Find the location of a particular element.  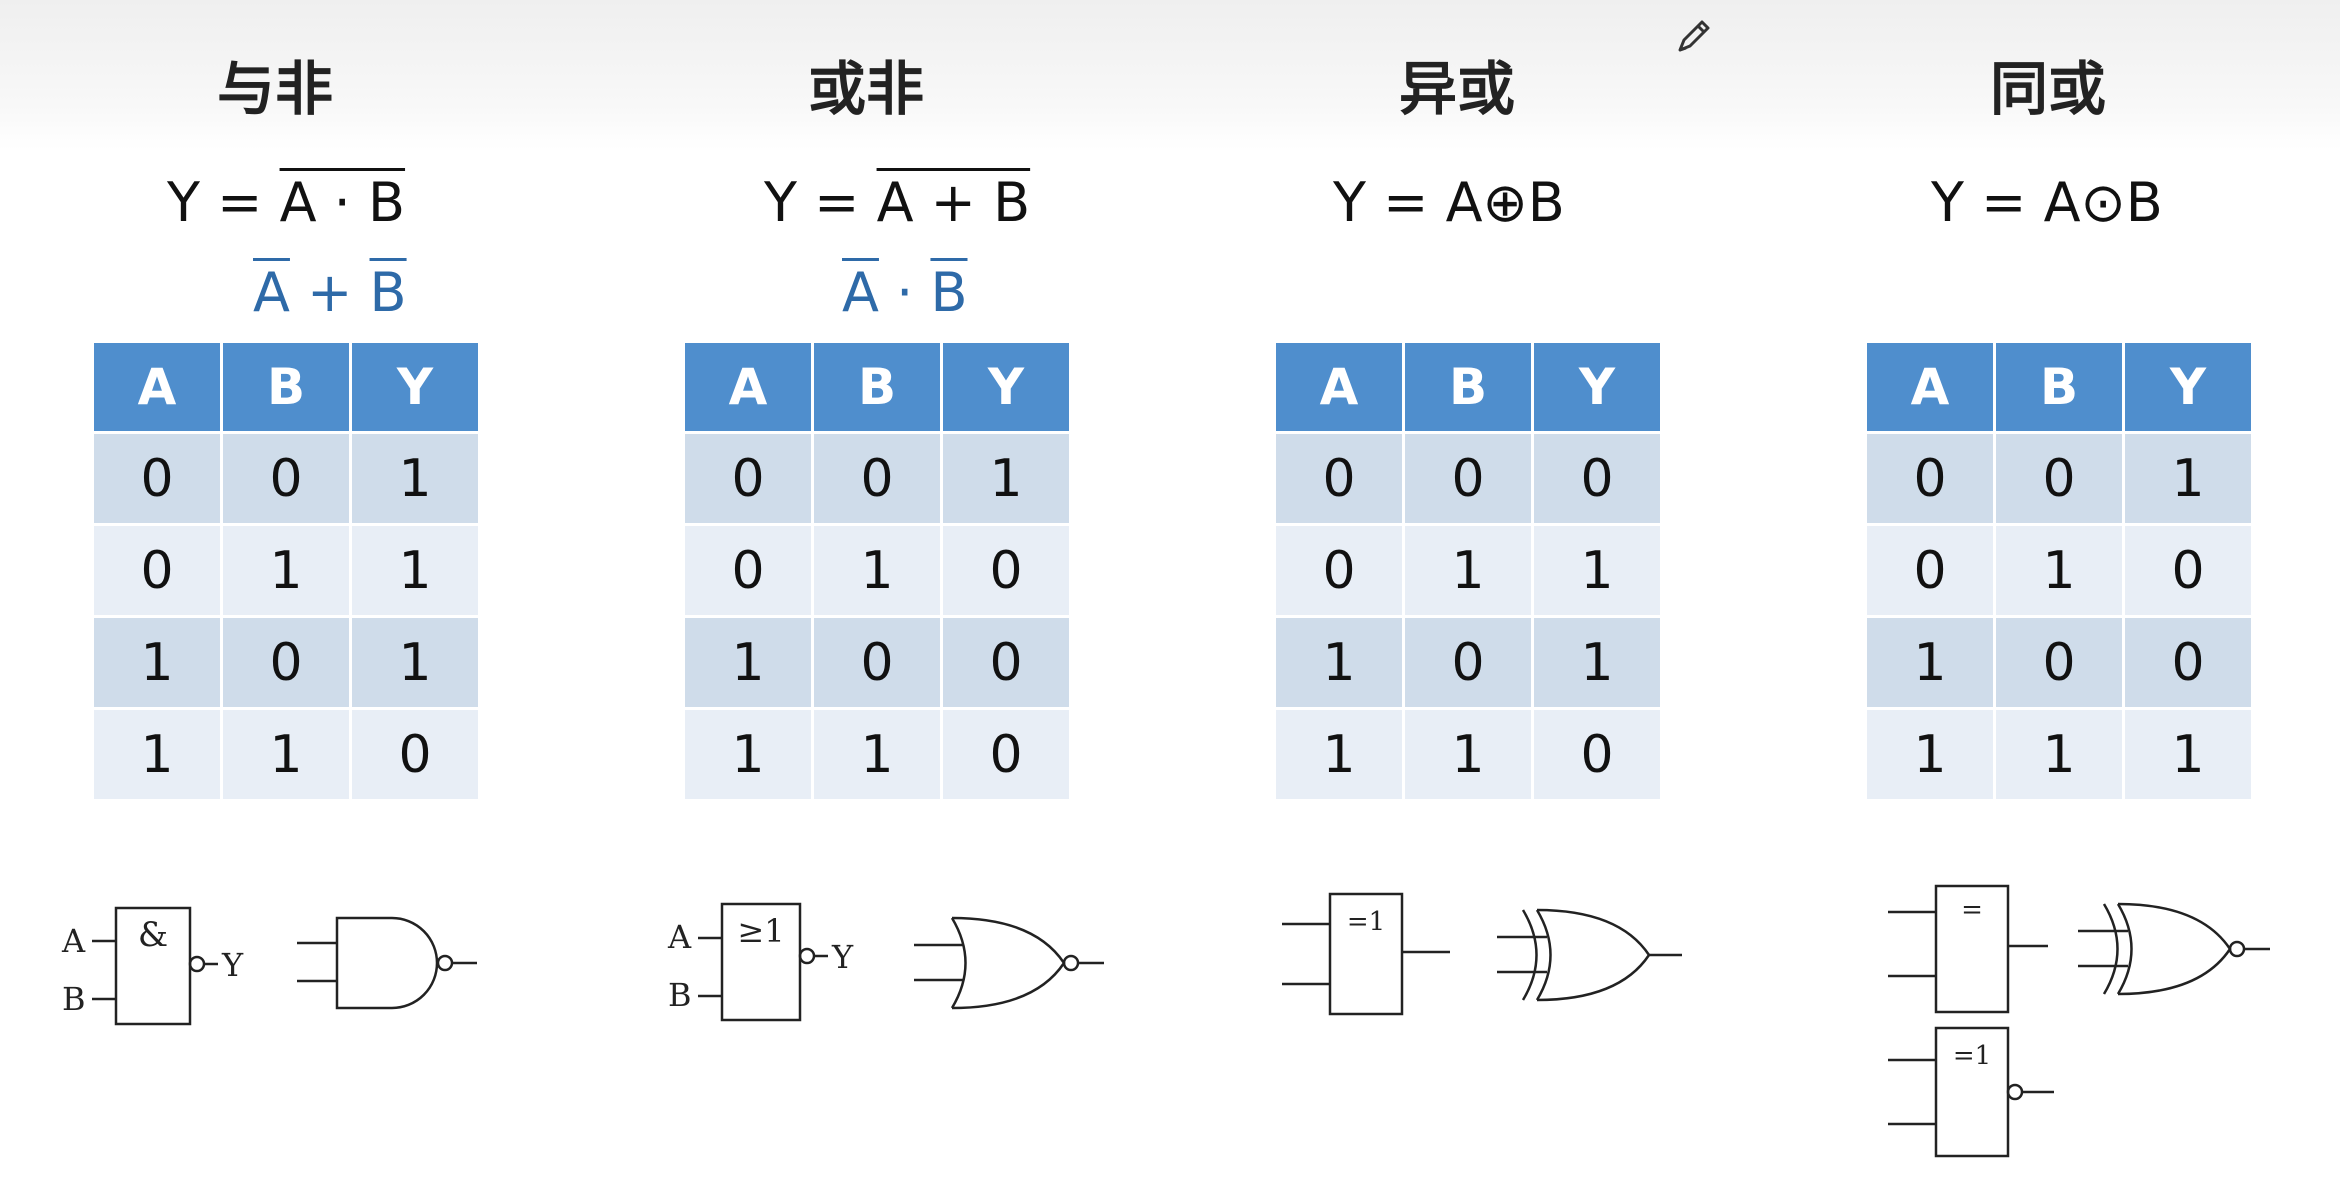

nand-standard-symbol: & A B Y is located at coordinates (152, 966).